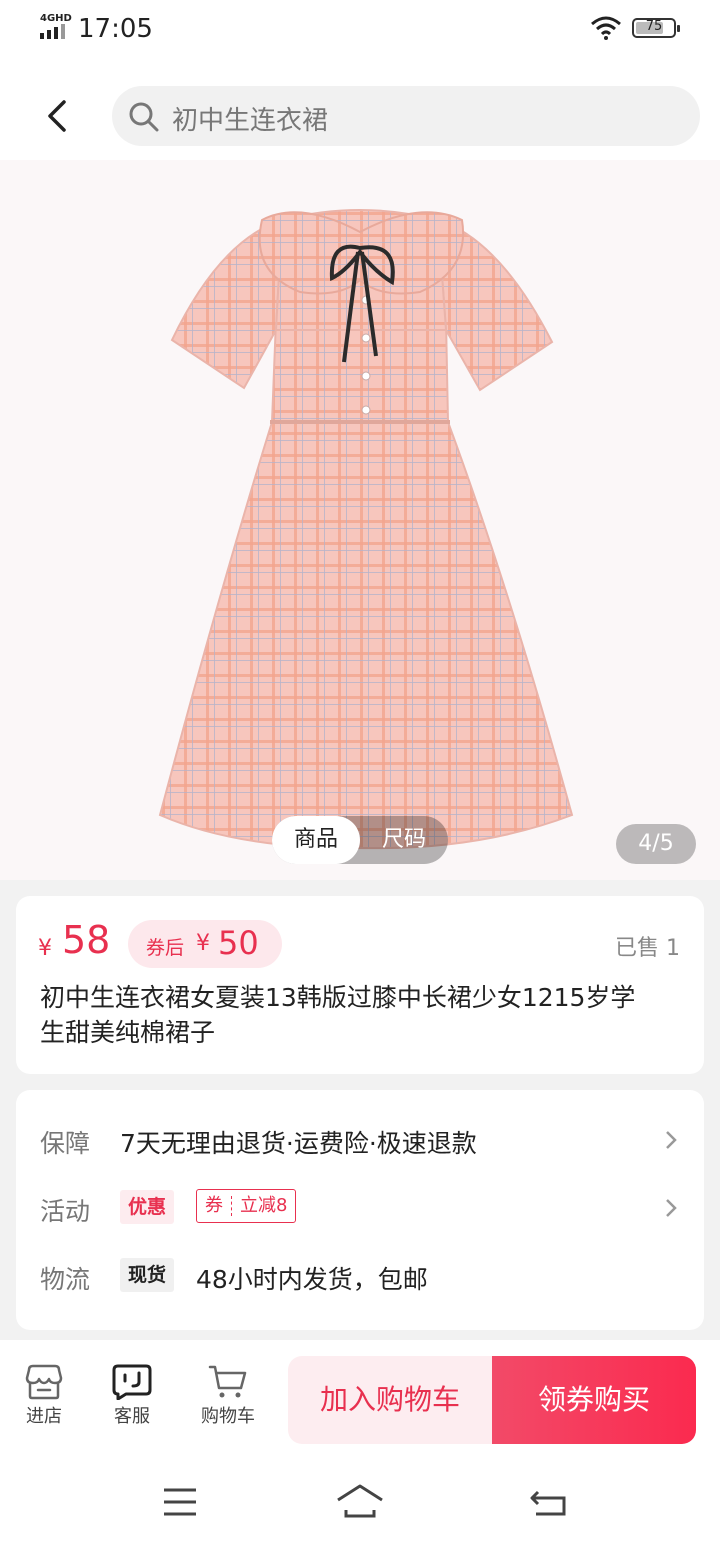 The height and width of the screenshot is (1544, 720). Describe the element at coordinates (115, 29) in the screenshot. I see `clock: 17:05` at that location.